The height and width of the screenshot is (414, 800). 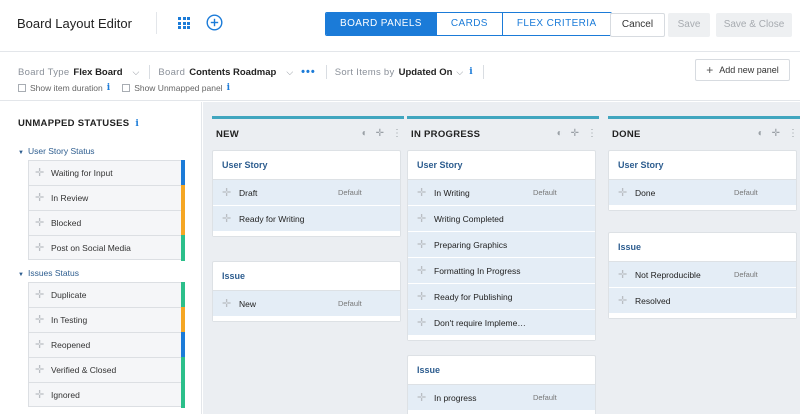 What do you see at coordinates (248, 304) in the screenshot?
I see `status-item-label: New` at bounding box center [248, 304].